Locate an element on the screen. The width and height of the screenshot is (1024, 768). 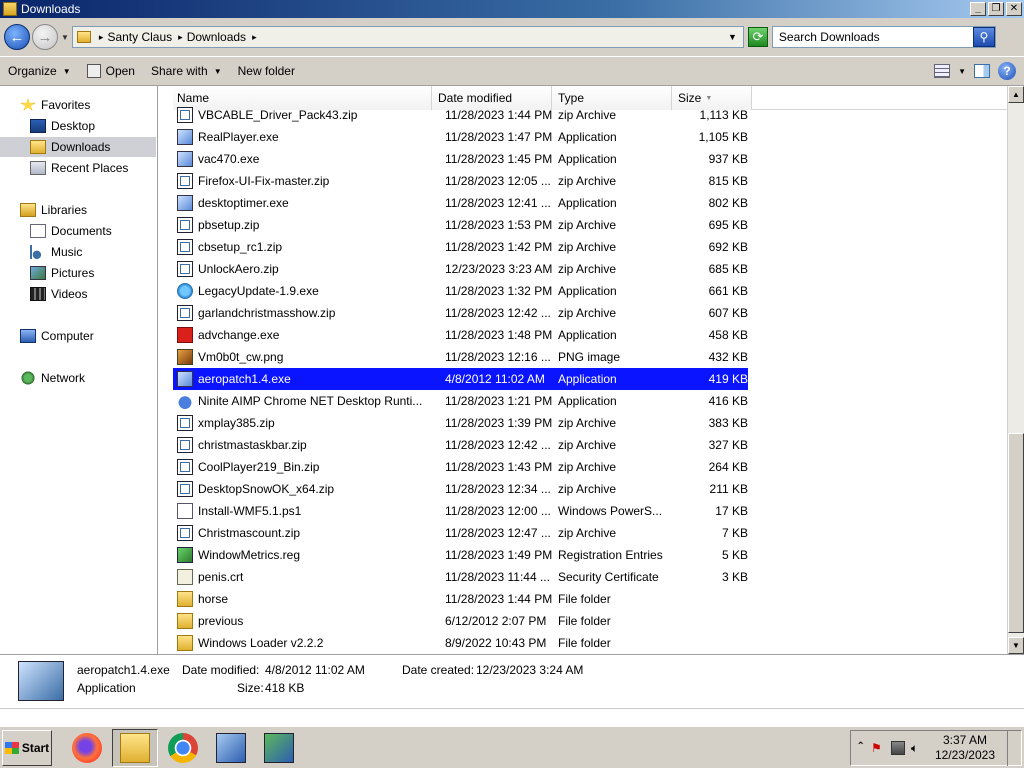
chevron-down-icon: ▼ is located at coordinates (962, 71).